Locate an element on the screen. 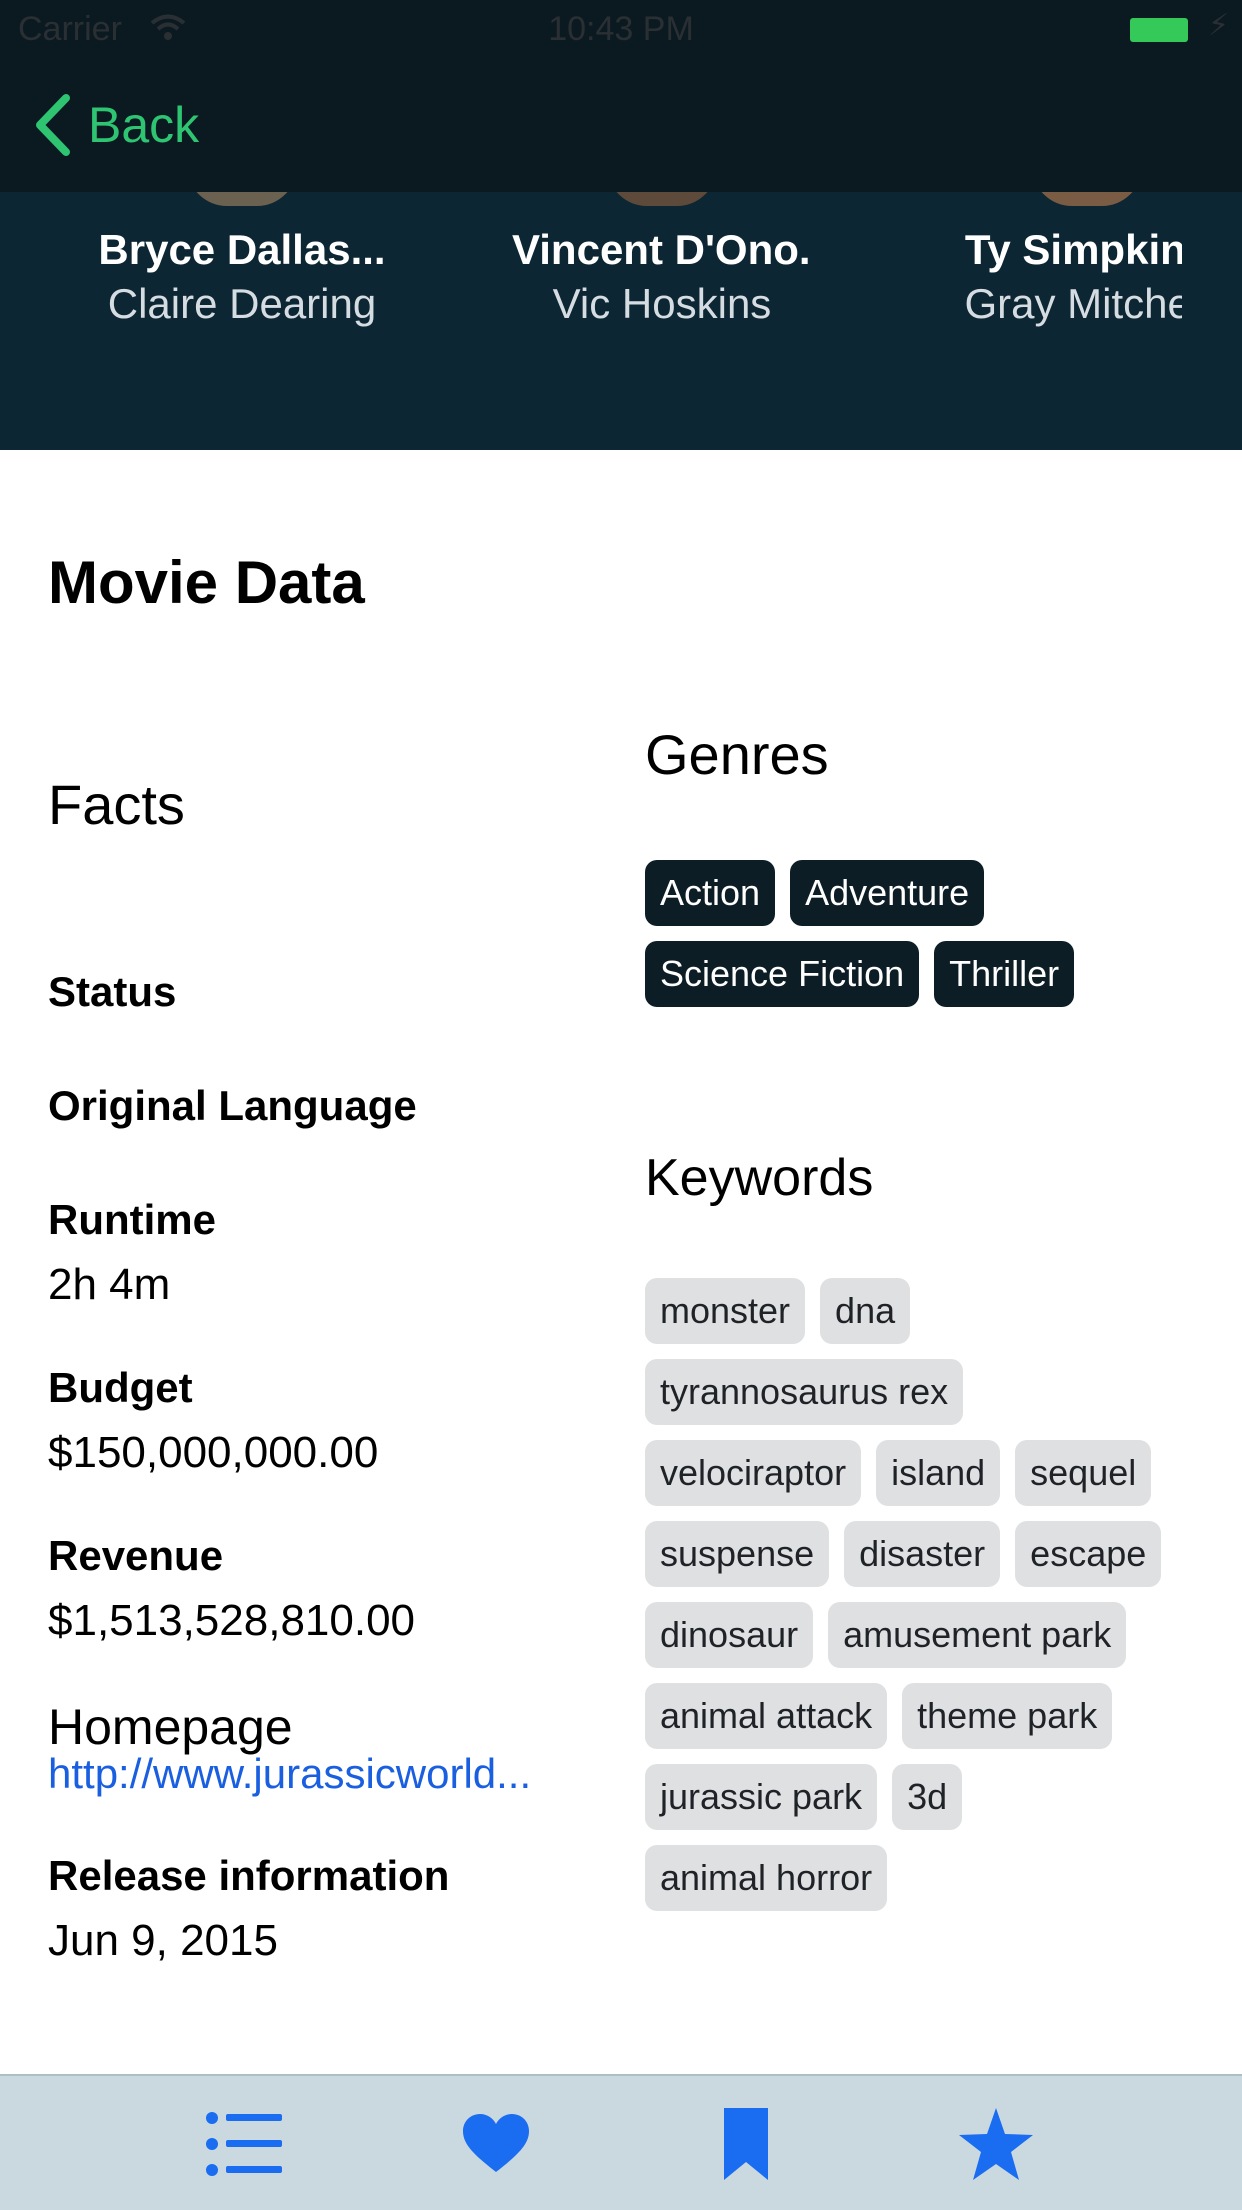 This screenshot has height=2210, width=1242. back-label: Back is located at coordinates (144, 125).